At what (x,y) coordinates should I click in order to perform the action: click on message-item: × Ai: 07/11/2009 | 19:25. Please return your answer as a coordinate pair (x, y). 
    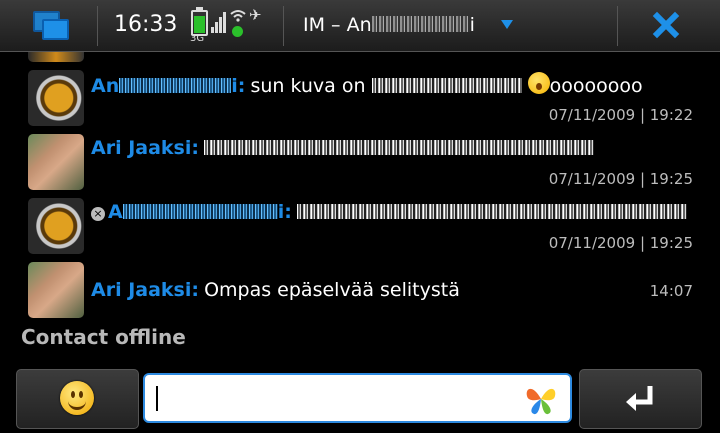
    Looking at the image, I should click on (363, 226).